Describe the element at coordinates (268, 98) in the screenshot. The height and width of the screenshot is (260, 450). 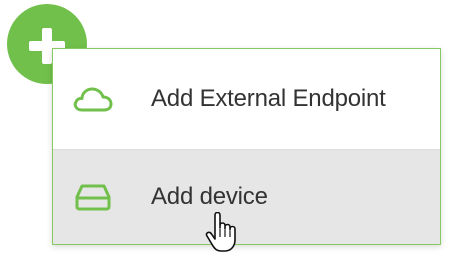
I see `menu-item-label: Add External Endpoint` at that location.